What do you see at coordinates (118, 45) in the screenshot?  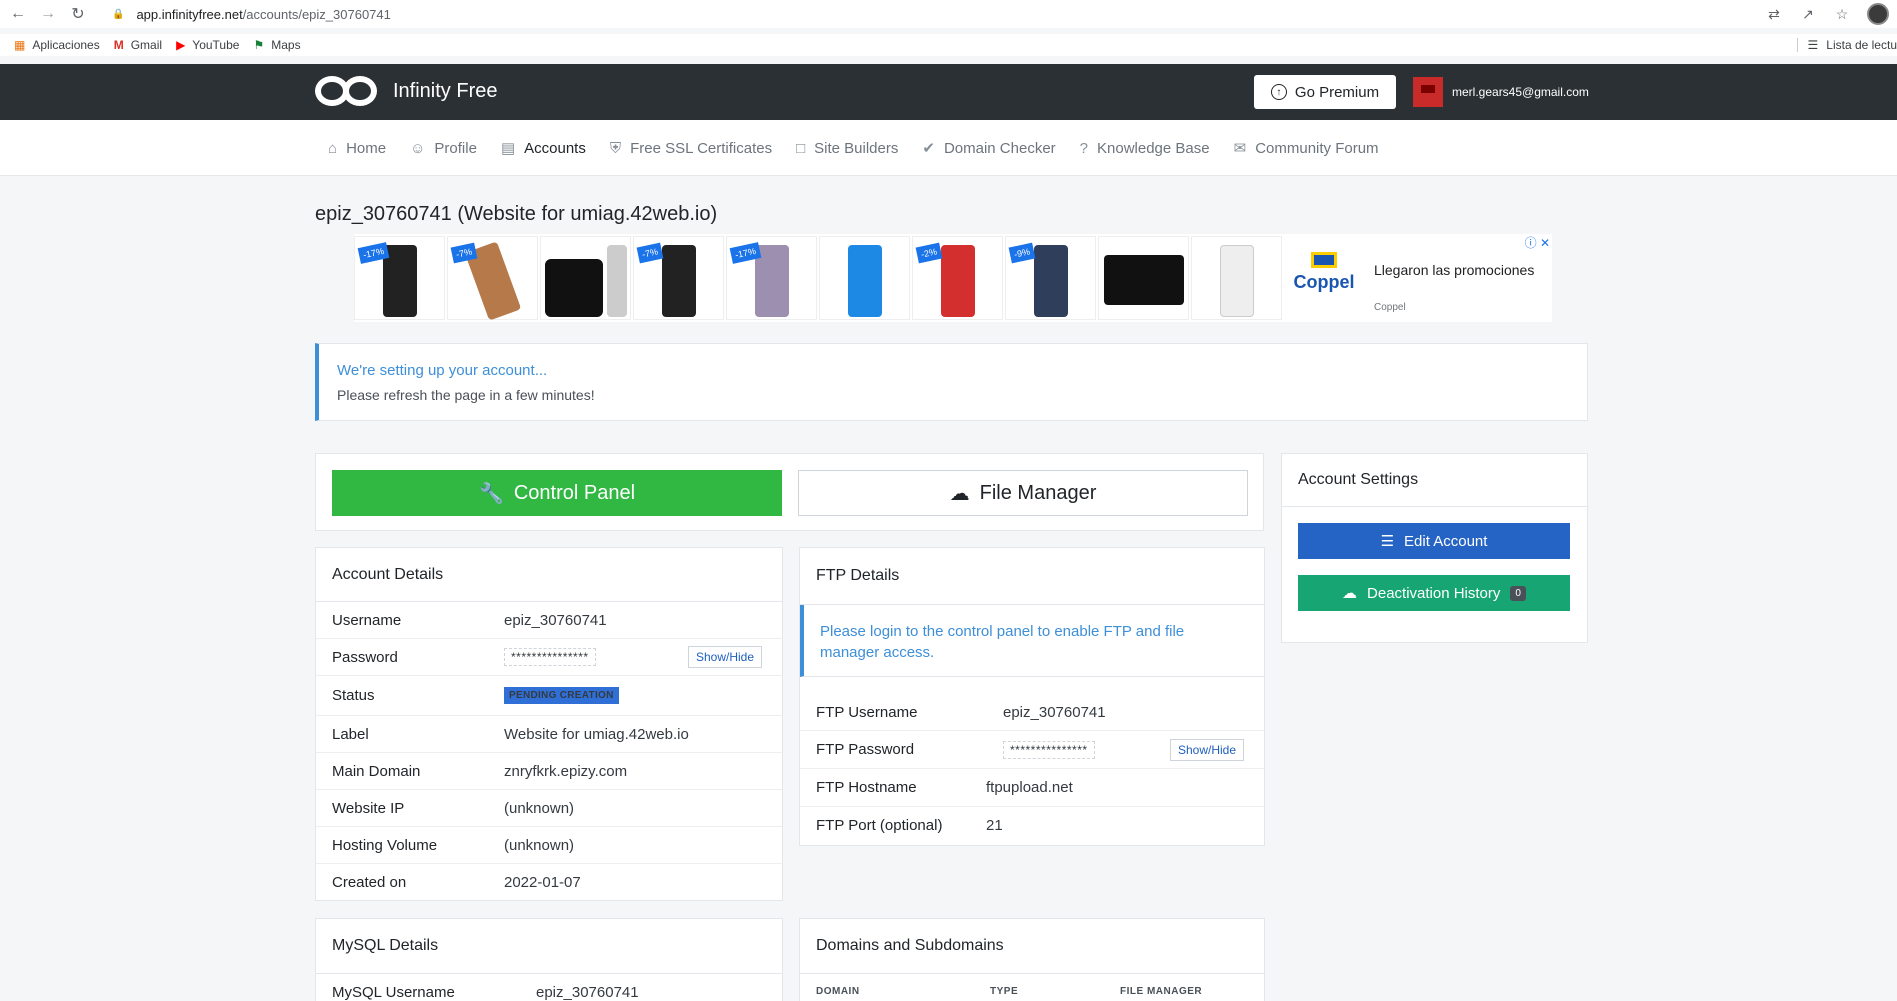 I see `gmail-icon: M` at bounding box center [118, 45].